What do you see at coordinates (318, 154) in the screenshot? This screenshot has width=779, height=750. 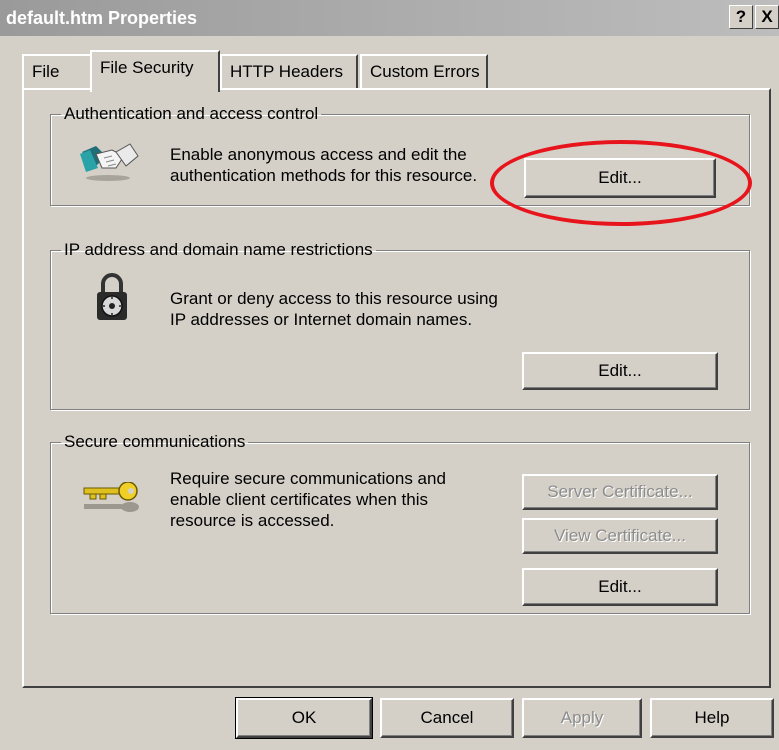 I see `auth-line-1: Enable anonymous access and edit the` at bounding box center [318, 154].